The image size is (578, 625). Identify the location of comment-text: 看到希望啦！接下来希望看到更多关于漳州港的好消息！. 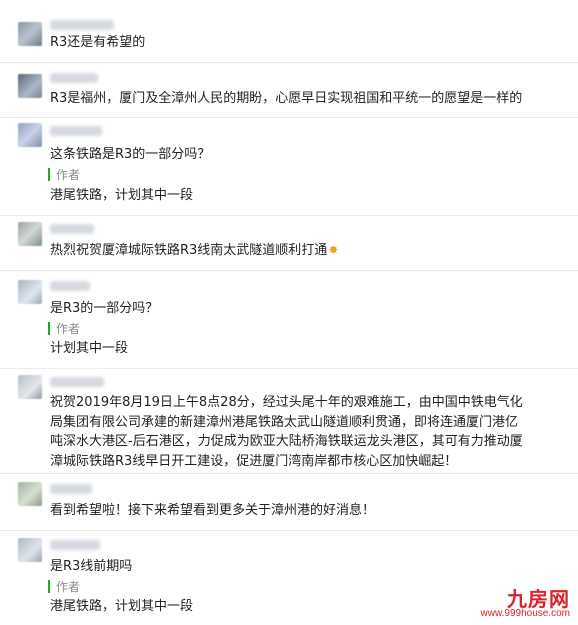
(213, 510).